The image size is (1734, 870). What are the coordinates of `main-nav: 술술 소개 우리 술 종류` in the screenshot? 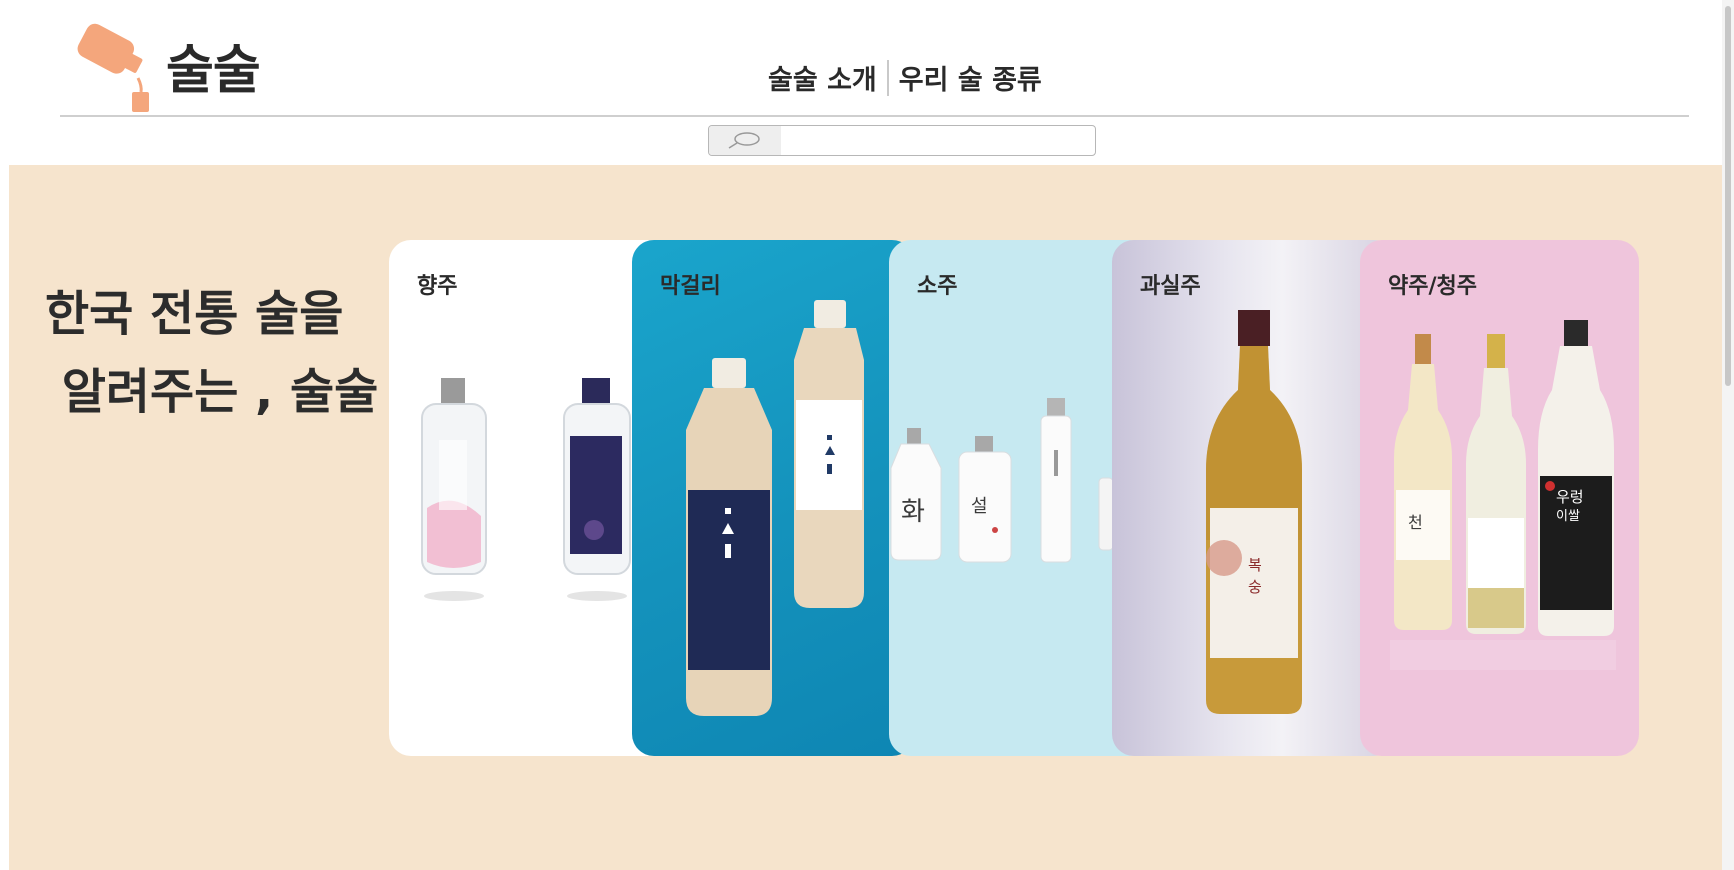 It's located at (905, 77).